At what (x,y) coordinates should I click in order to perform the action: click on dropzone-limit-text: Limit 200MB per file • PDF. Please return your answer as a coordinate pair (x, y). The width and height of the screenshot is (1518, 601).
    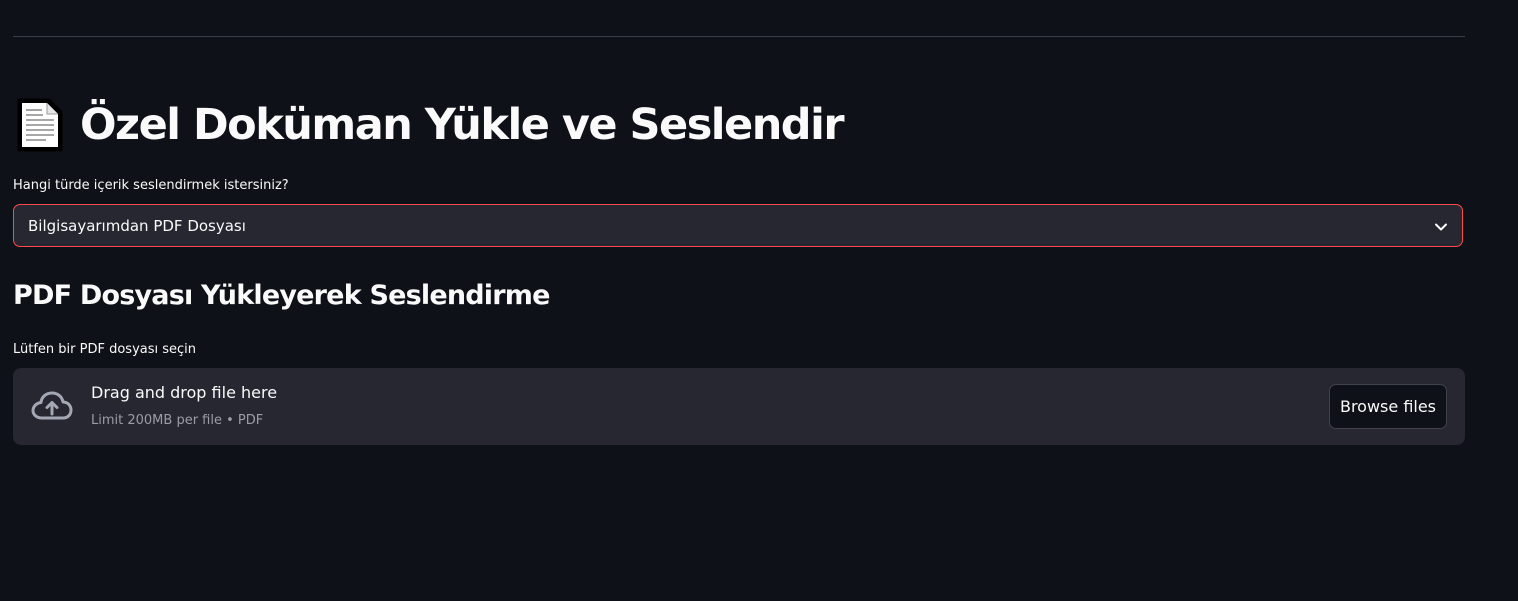
    Looking at the image, I should click on (177, 420).